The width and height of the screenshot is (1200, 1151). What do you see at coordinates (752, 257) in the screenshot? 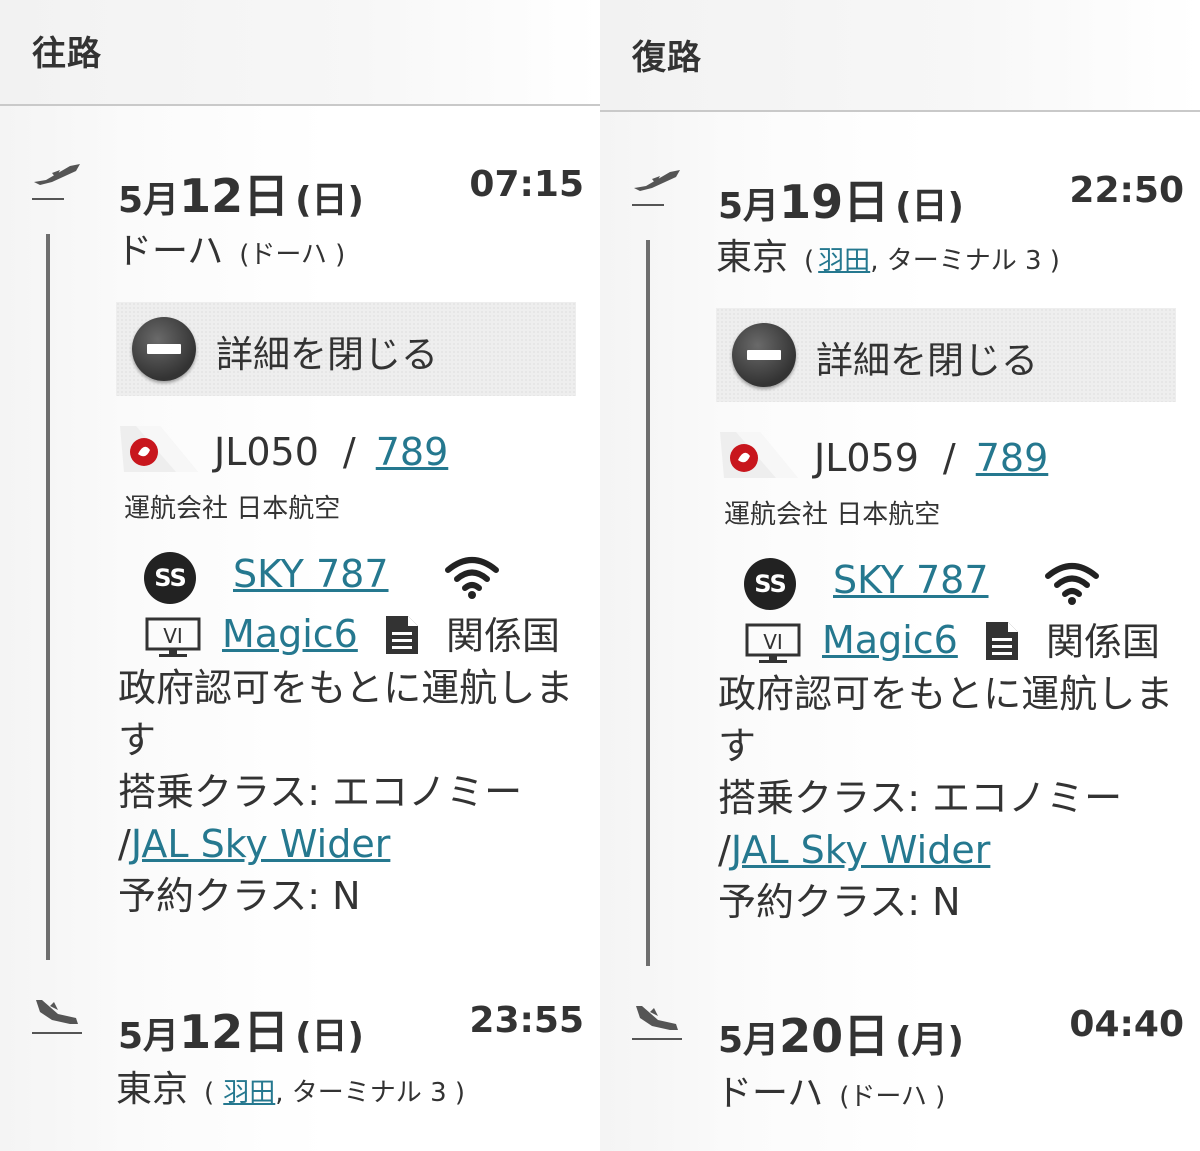
I see `dep-city-name: 東京` at bounding box center [752, 257].